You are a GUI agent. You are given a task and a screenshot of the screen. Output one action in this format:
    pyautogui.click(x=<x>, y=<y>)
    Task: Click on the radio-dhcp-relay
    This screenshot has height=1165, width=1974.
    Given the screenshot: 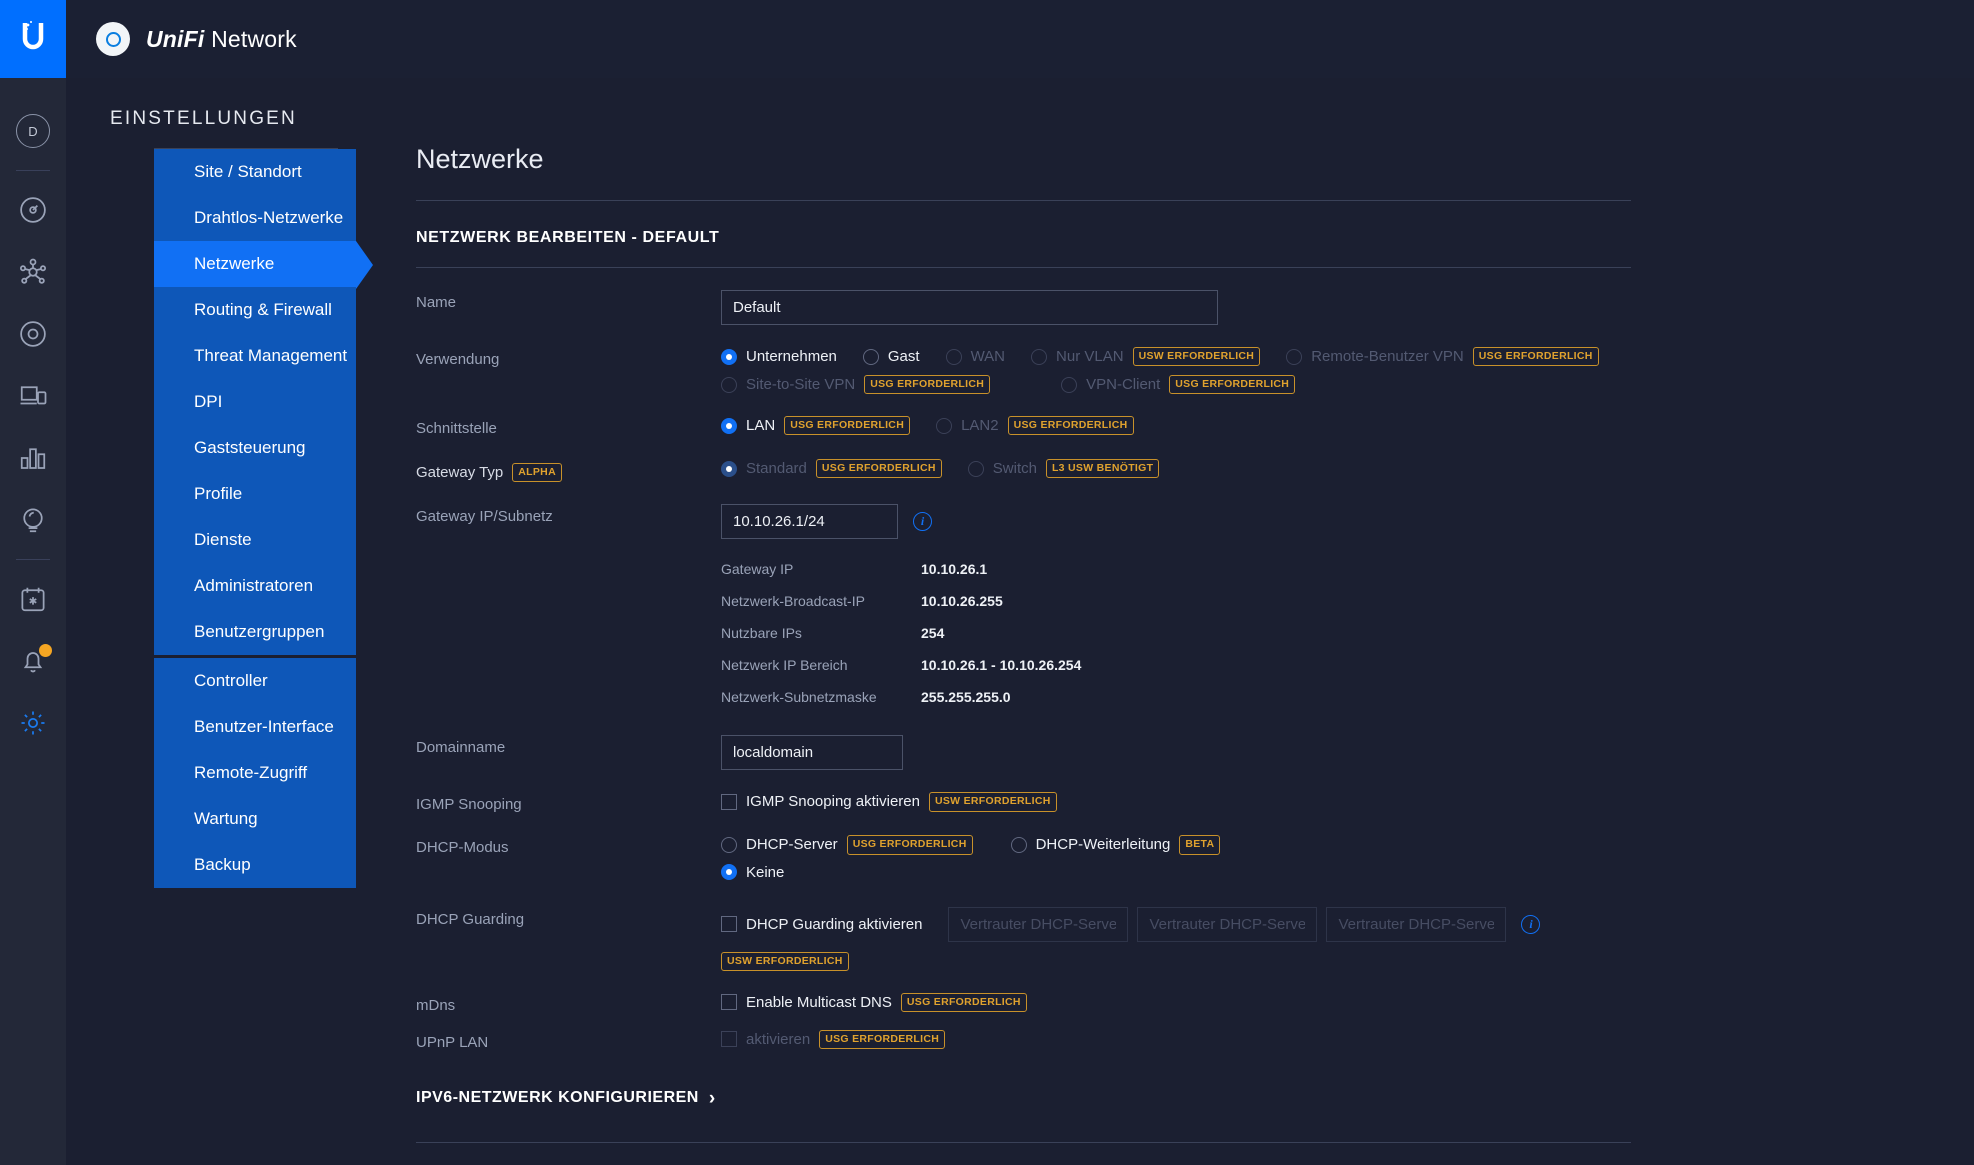 What is the action you would take?
    pyautogui.click(x=1018, y=844)
    